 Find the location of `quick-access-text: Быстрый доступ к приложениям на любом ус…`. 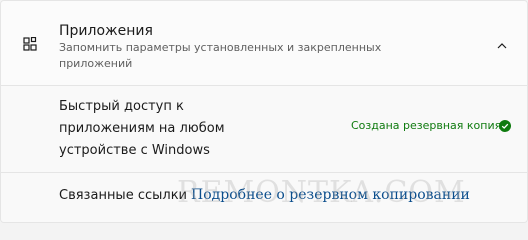

quick-access-text: Быстрый доступ к приложениям на любом ус… is located at coordinates (142, 128).